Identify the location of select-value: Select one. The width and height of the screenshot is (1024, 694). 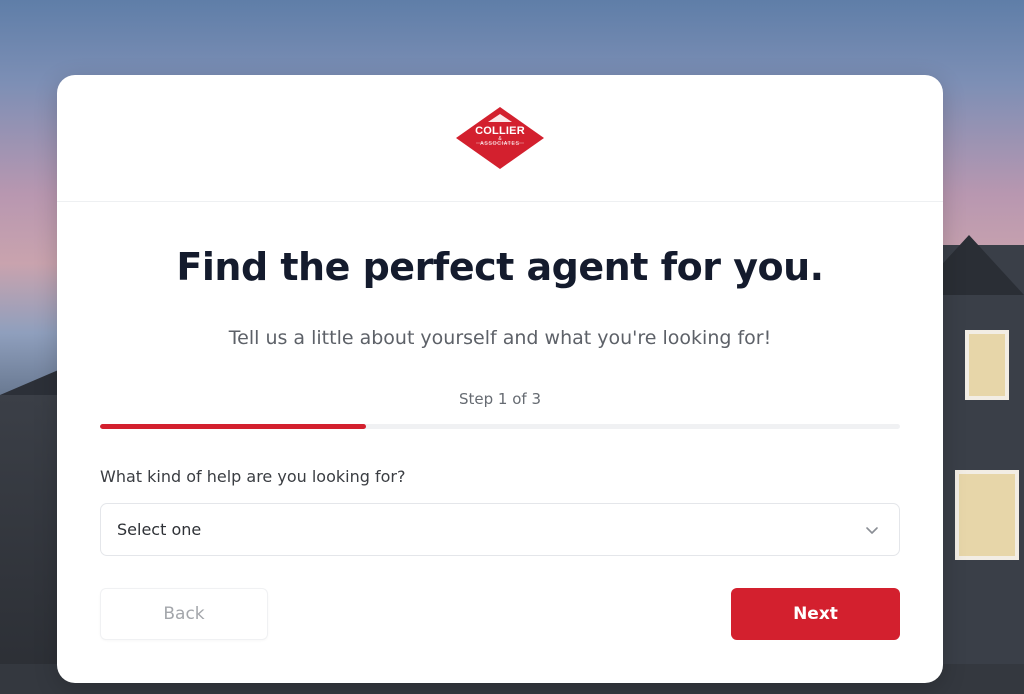
(159, 529).